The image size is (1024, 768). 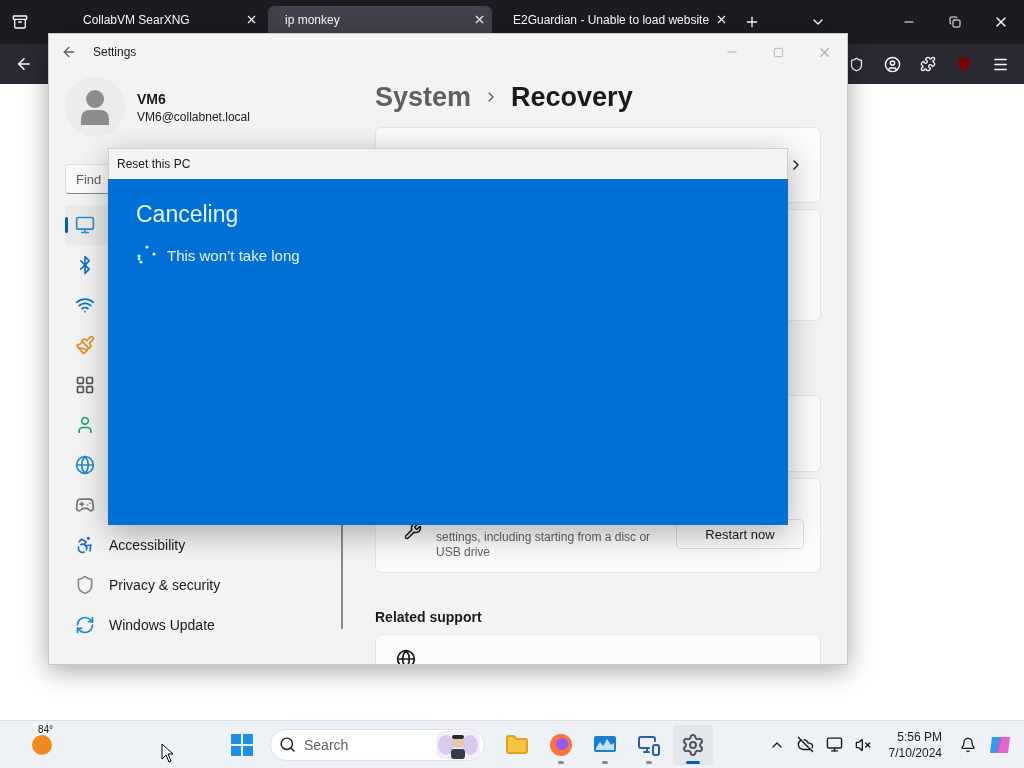 What do you see at coordinates (233, 255) in the screenshot?
I see `status-text: This won’t take long` at bounding box center [233, 255].